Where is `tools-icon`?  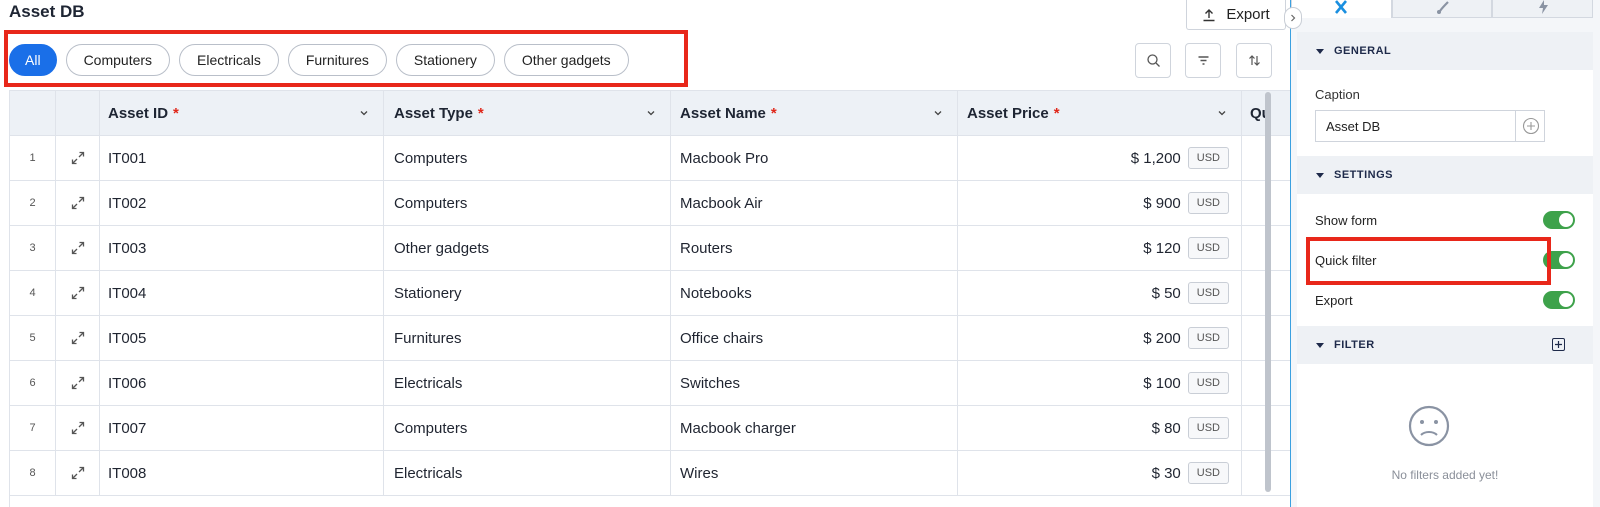
tools-icon is located at coordinates (1341, 7).